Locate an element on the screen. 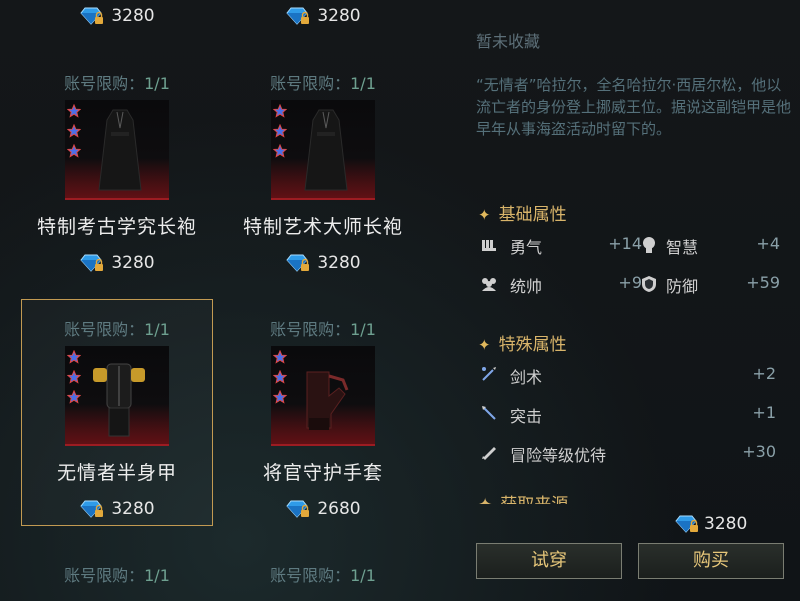 The width and height of the screenshot is (800, 601). swordsmanship-icon is located at coordinates (489, 374).